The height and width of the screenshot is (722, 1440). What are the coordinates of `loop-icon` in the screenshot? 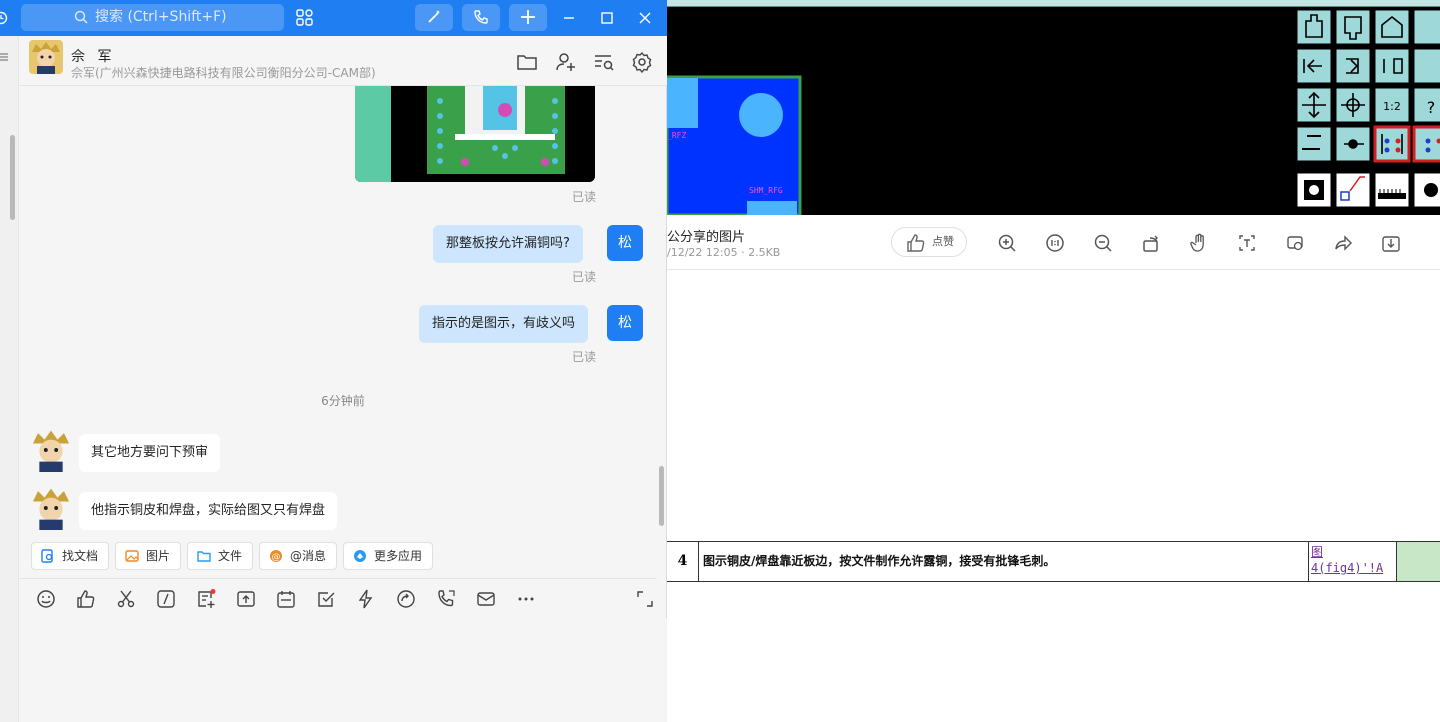 It's located at (1295, 243).